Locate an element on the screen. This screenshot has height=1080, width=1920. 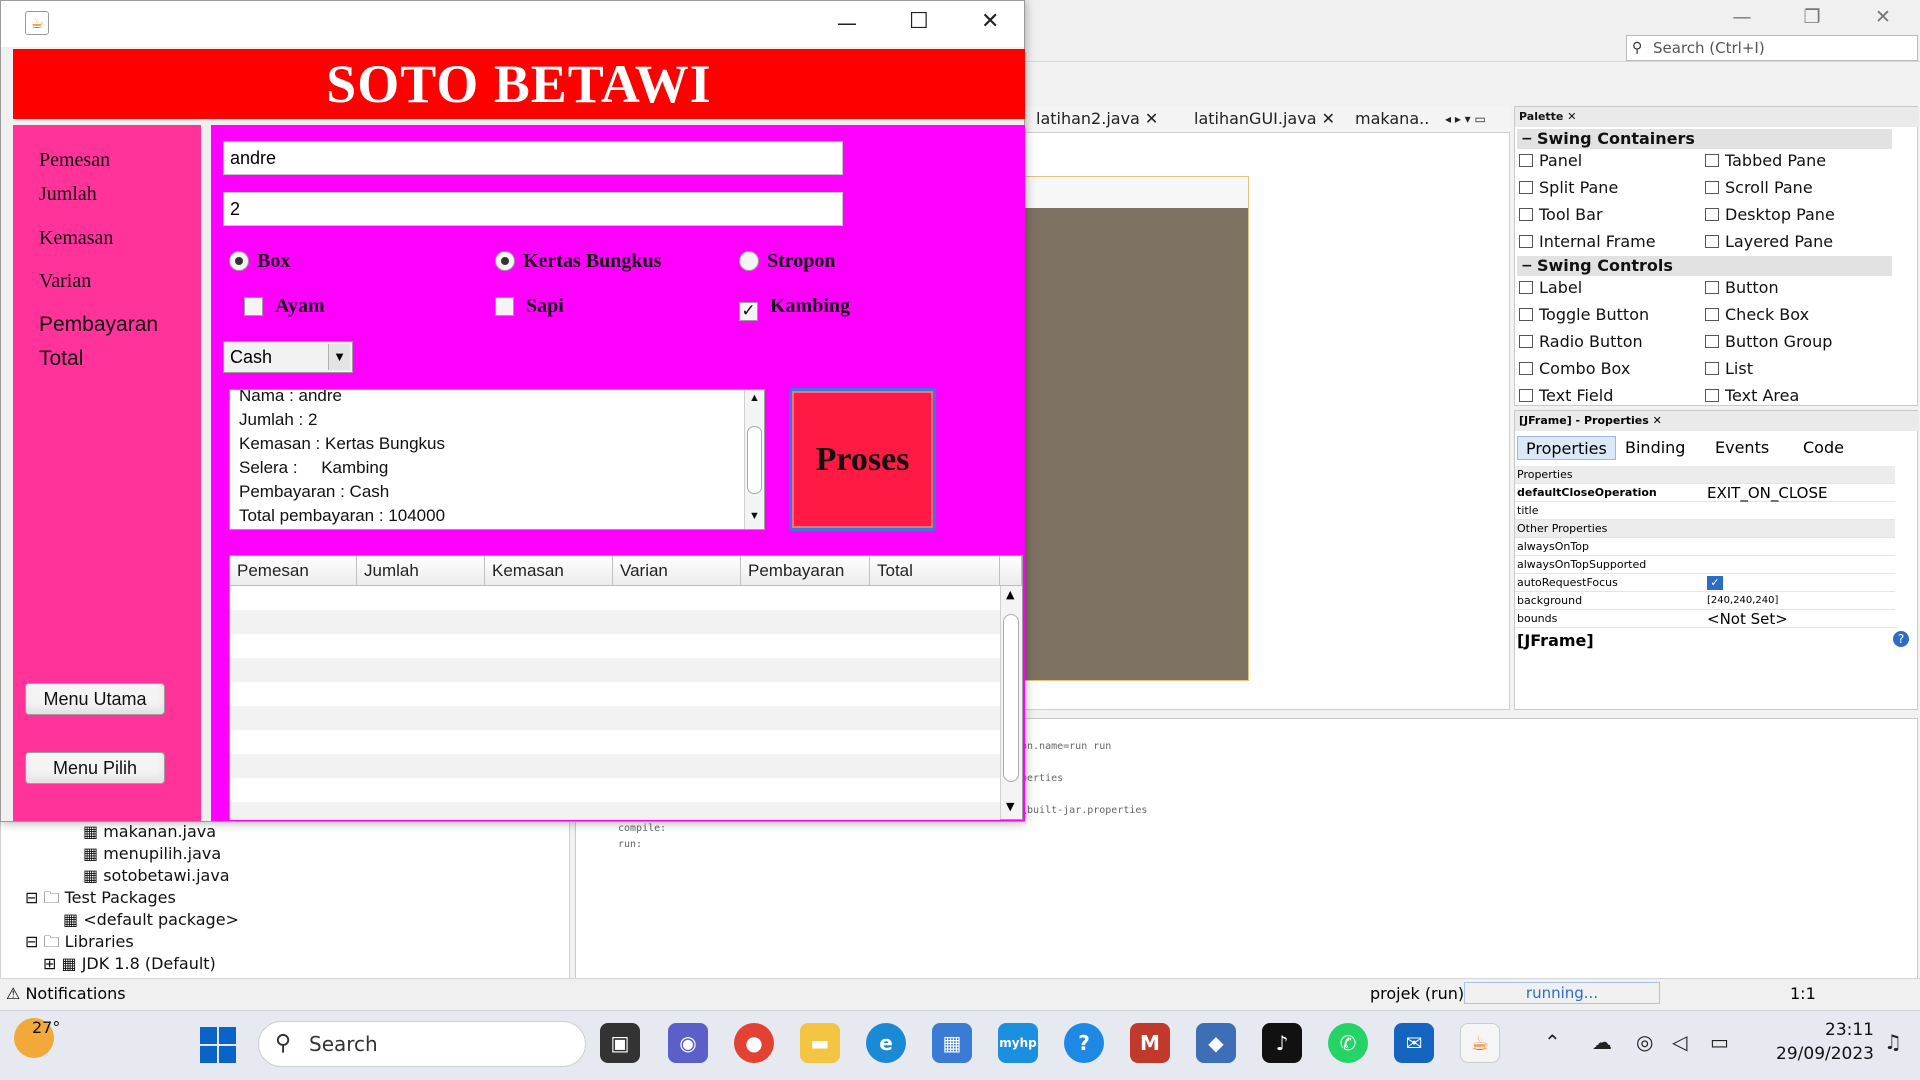
checkbox-kambing: ✓ Kambing is located at coordinates (794, 307).